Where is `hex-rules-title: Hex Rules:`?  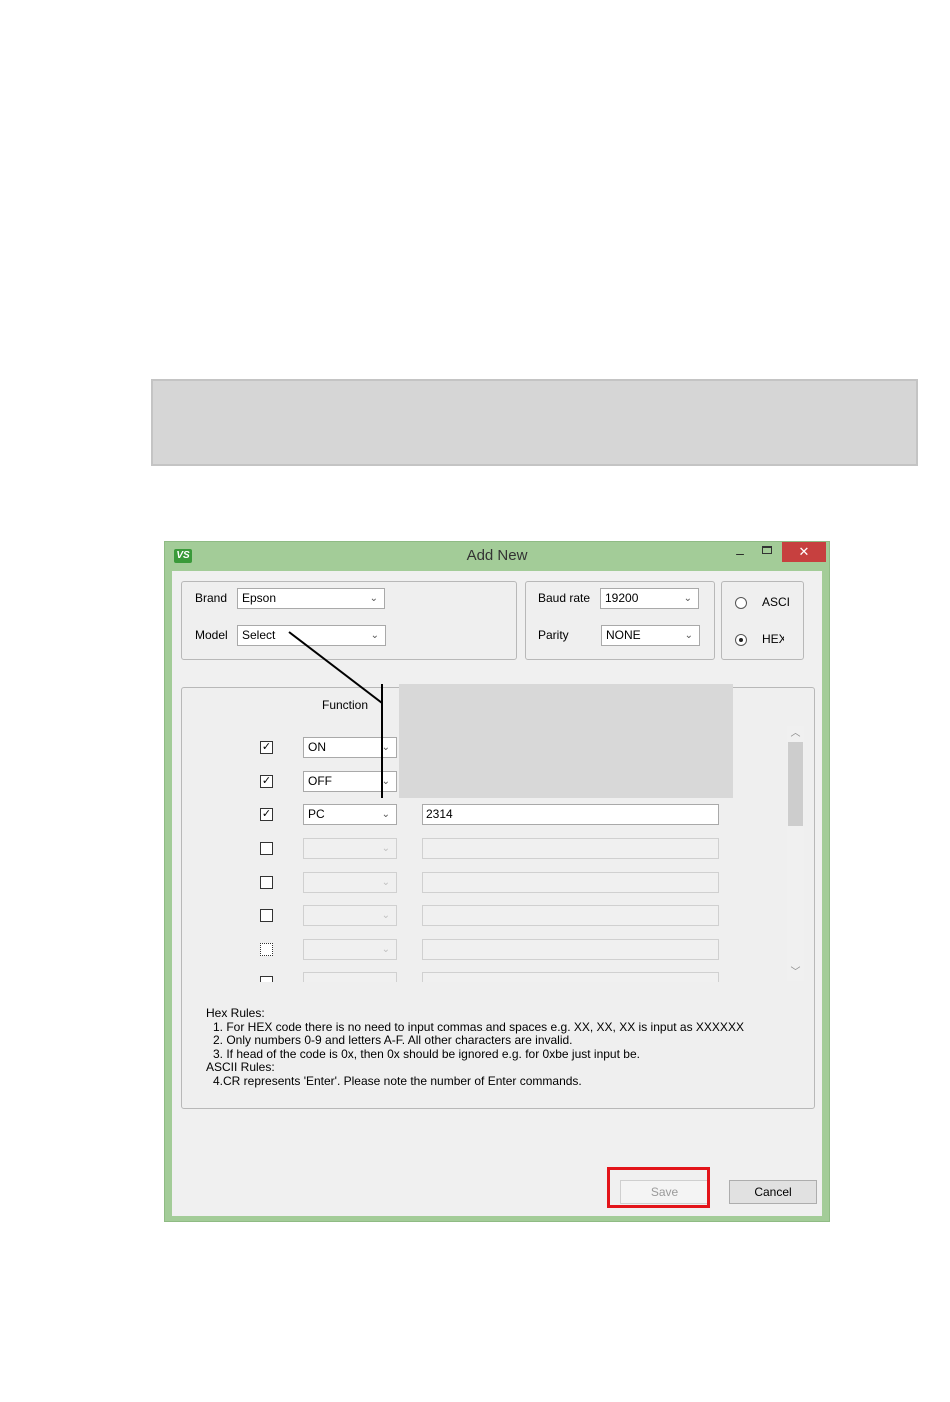 hex-rules-title: Hex Rules: is located at coordinates (235, 1013).